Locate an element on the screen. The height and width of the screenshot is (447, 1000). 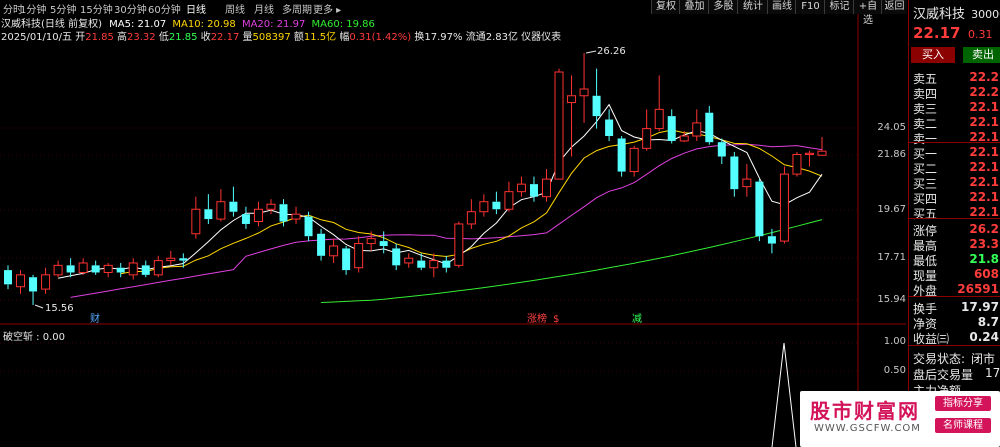
watermark-tag-courses: 名师课程 is located at coordinates (963, 425).